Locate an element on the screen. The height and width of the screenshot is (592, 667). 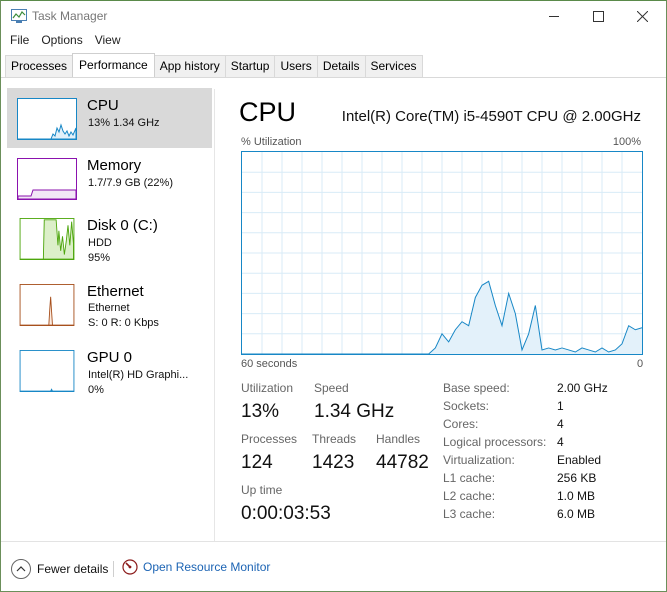
spec-label-l3-cache: L3 cache: is located at coordinates (469, 514).